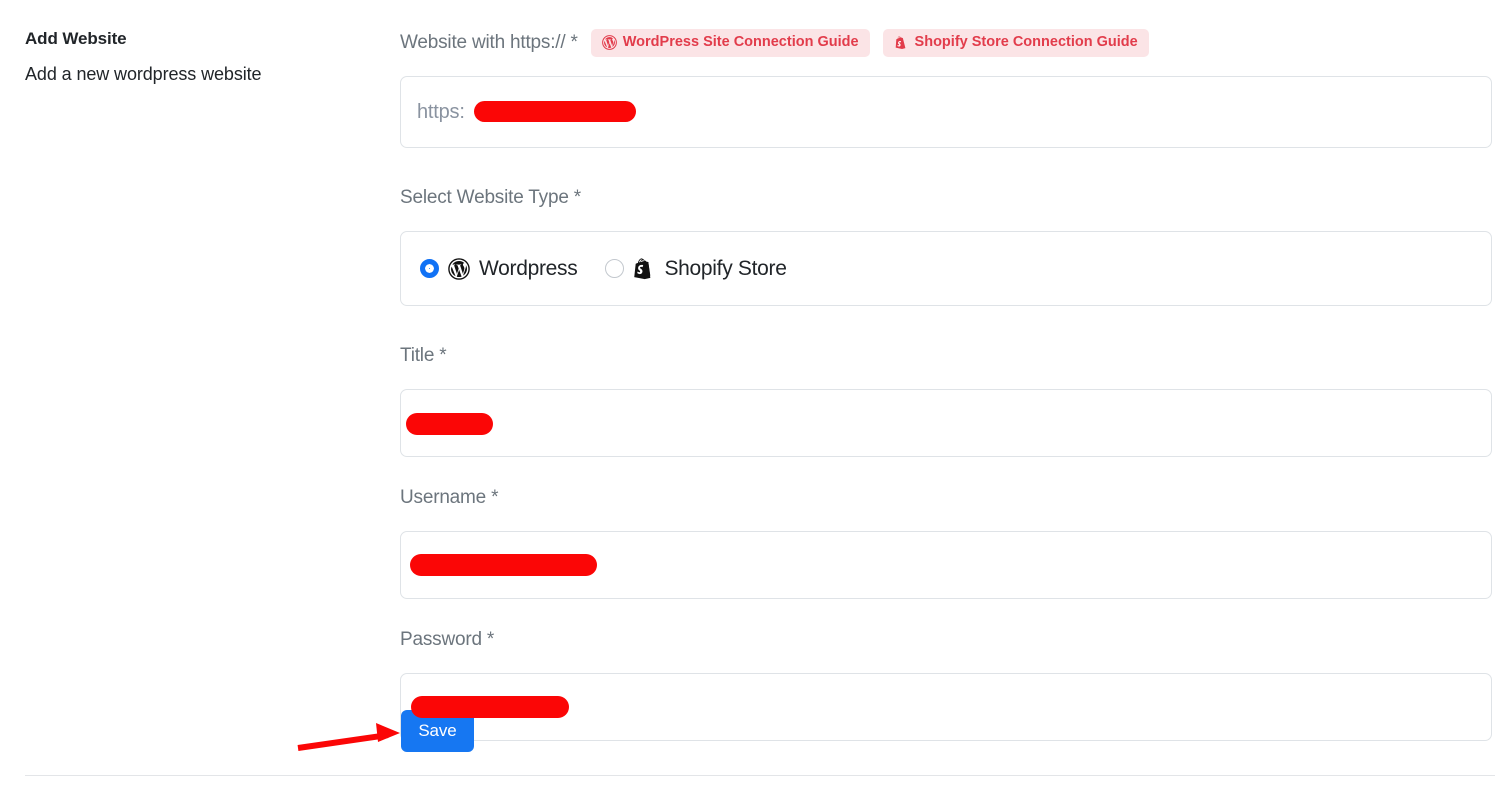 The width and height of the screenshot is (1510, 790). Describe the element at coordinates (615, 268) in the screenshot. I see `radio-indicator-shopify` at that location.